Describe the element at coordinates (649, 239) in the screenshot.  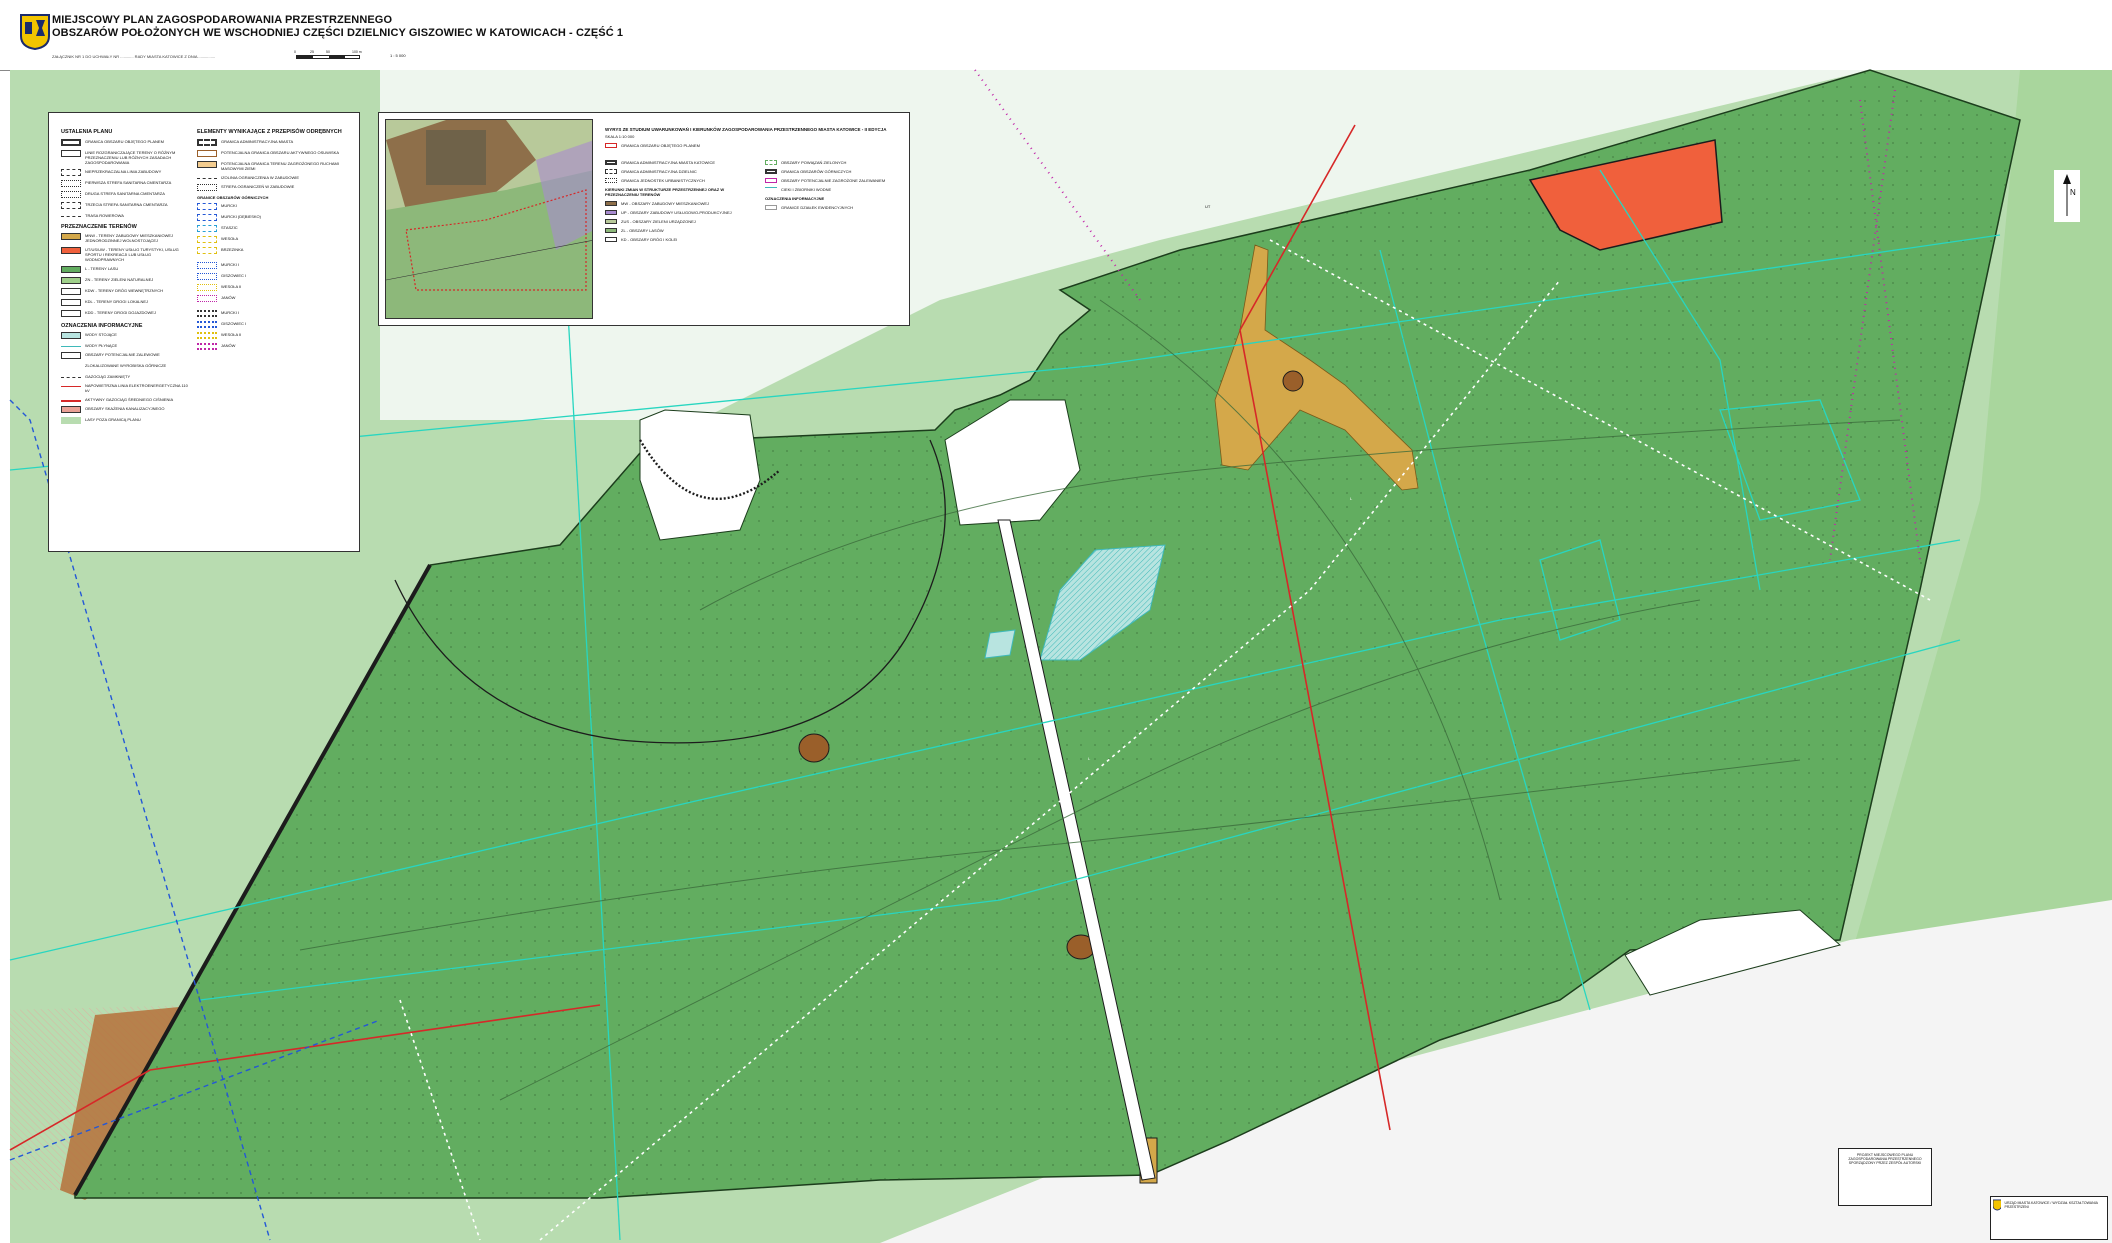
I see `study-text-item: KD - OBSZARY DRÓG I KOLEI` at that location.